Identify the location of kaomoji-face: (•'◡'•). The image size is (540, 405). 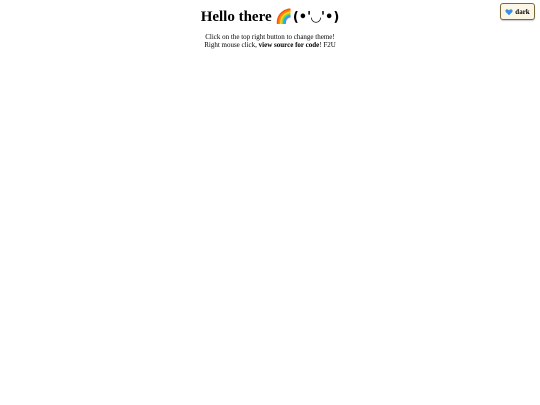
(316, 17).